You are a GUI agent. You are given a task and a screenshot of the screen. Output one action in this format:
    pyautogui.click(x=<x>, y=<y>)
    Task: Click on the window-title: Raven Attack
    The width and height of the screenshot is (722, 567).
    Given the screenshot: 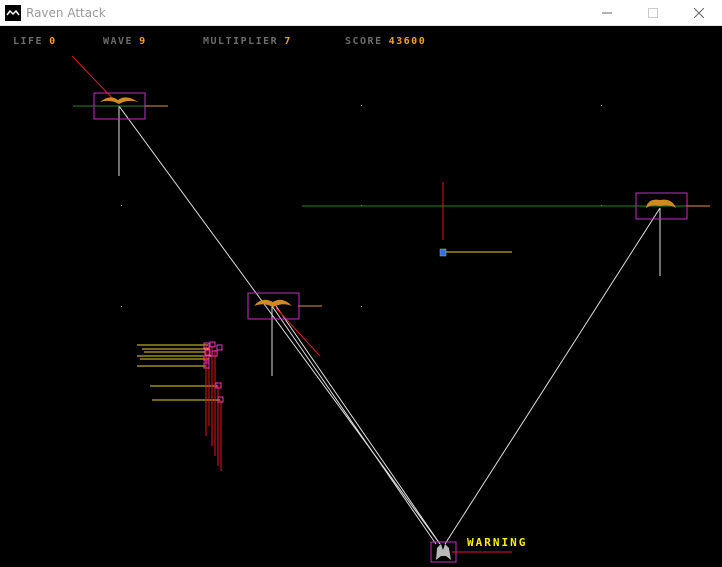 What is the action you would take?
    pyautogui.click(x=66, y=13)
    